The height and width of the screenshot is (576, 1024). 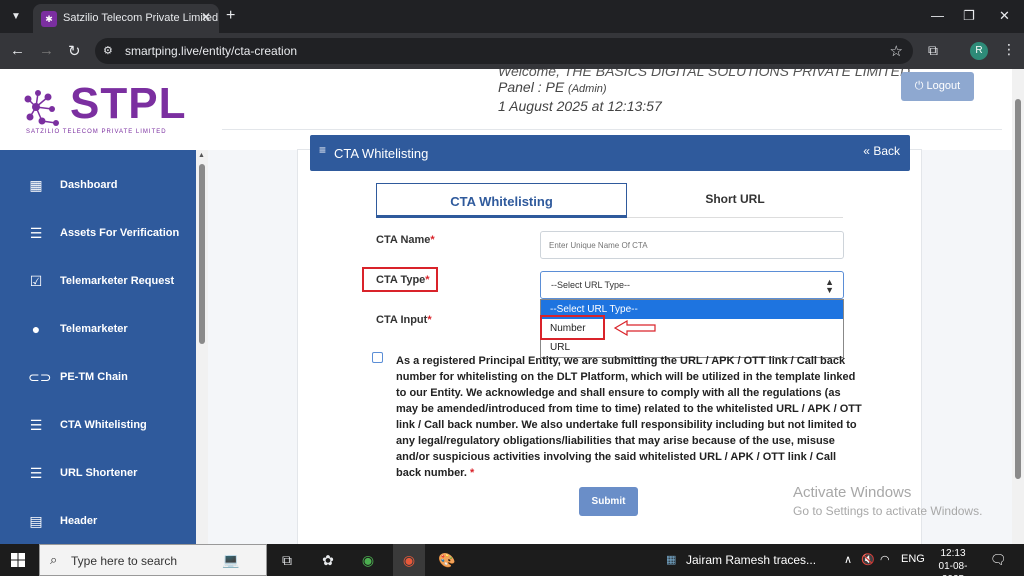 I want to click on sidebar-item-label: Dashboard, so click(x=89, y=185).